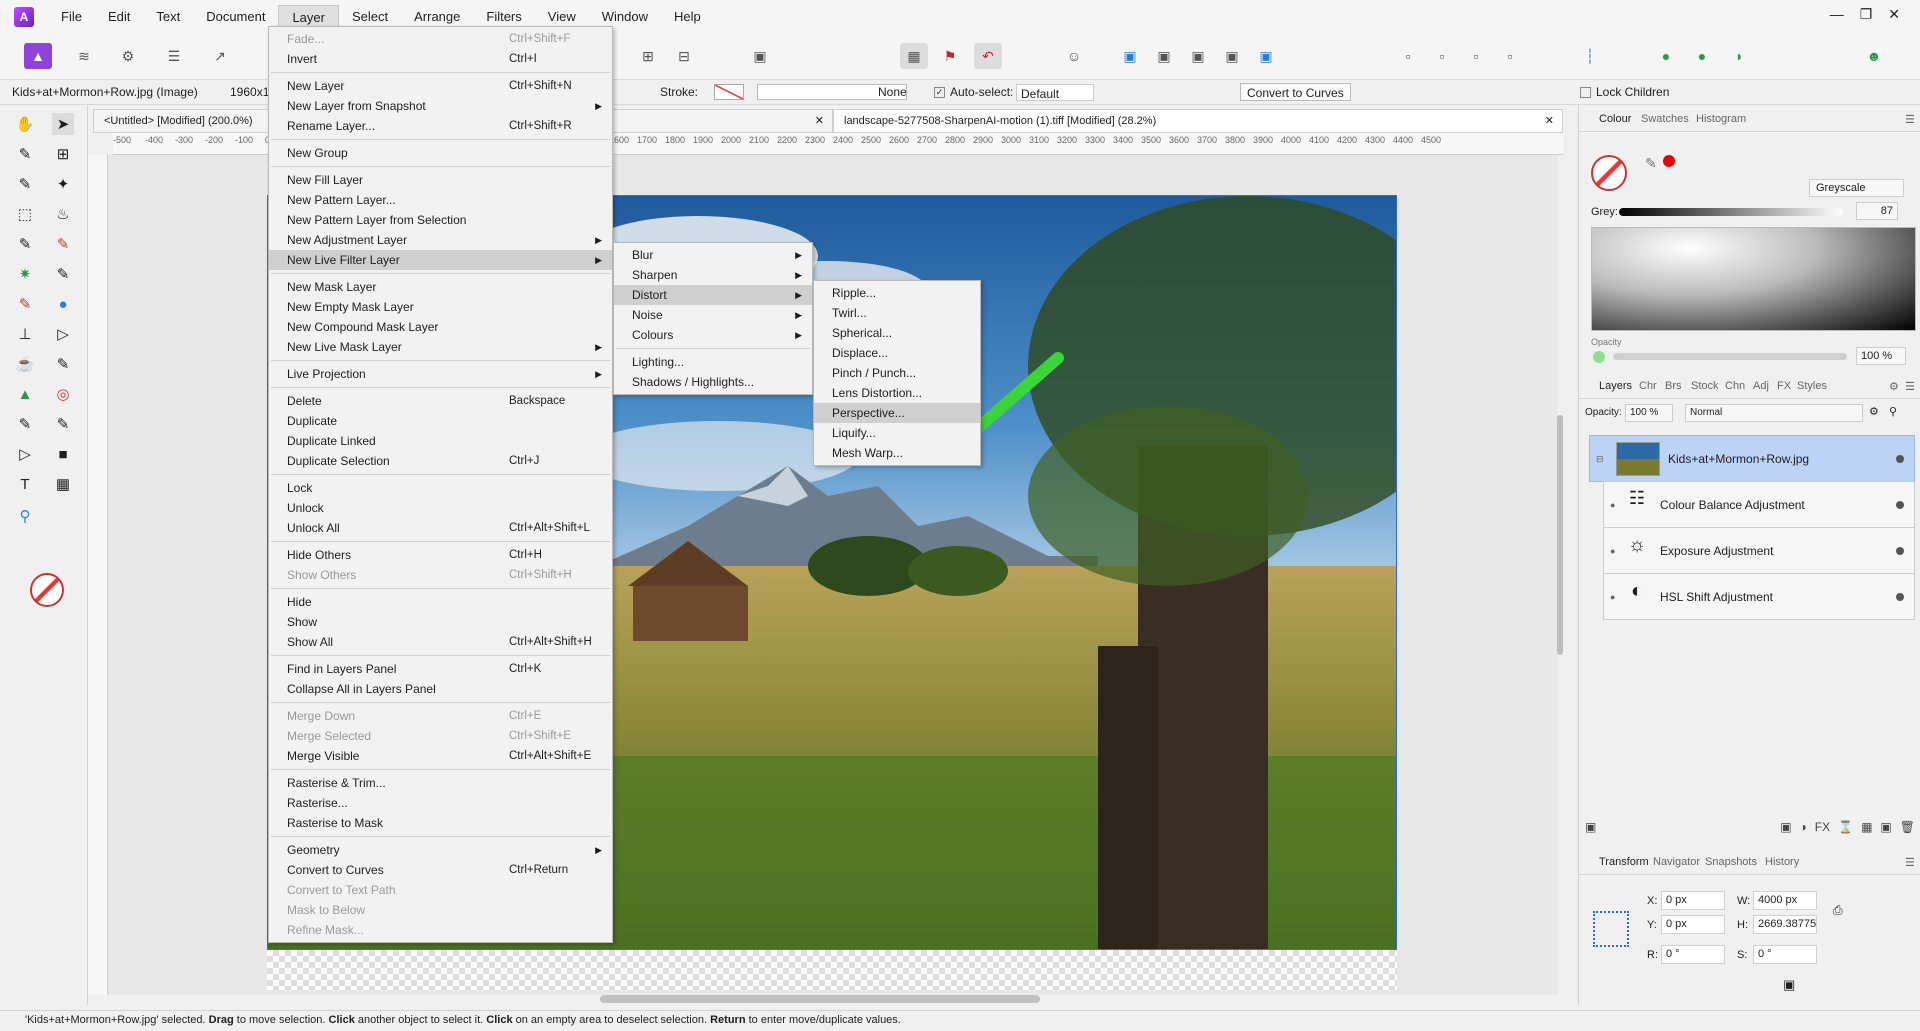 This screenshot has height=1031, width=1920. I want to click on add-layer-icon: ▣, so click(1130, 56).